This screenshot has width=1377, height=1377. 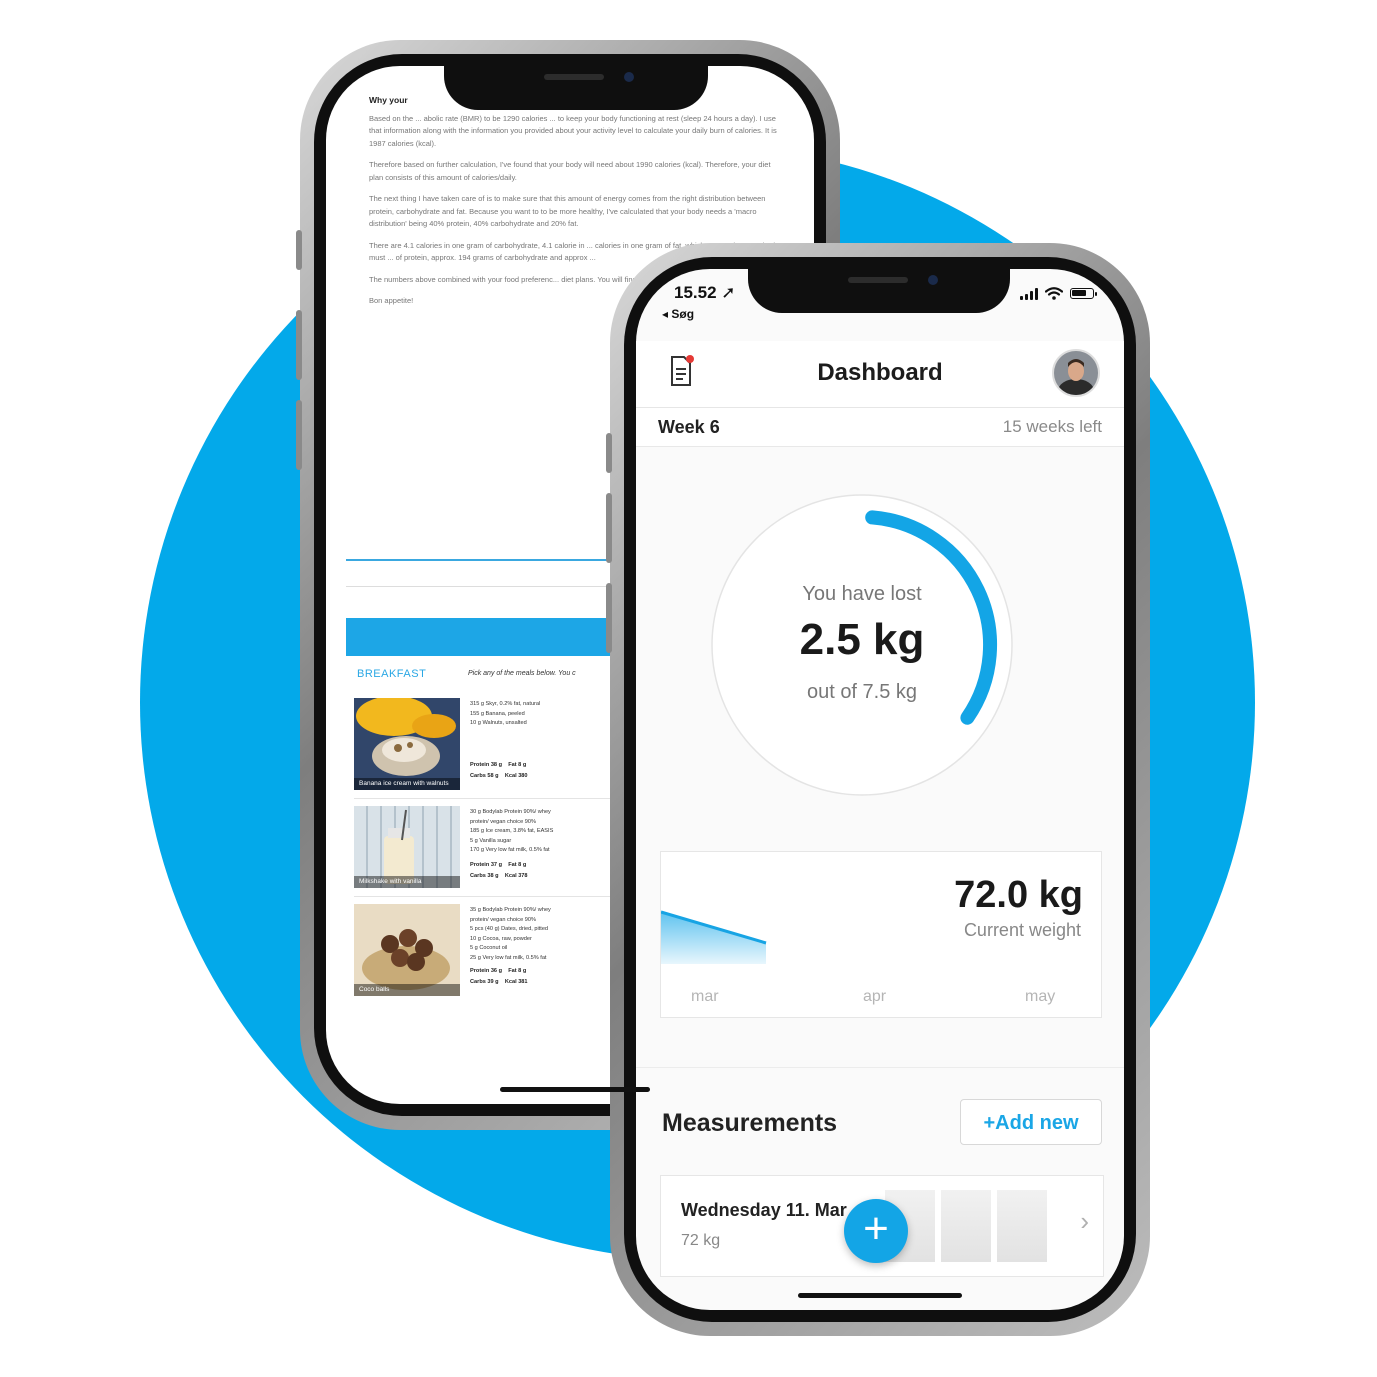 What do you see at coordinates (1084, 1221) in the screenshot?
I see `chevron-right-icon: ›` at bounding box center [1084, 1221].